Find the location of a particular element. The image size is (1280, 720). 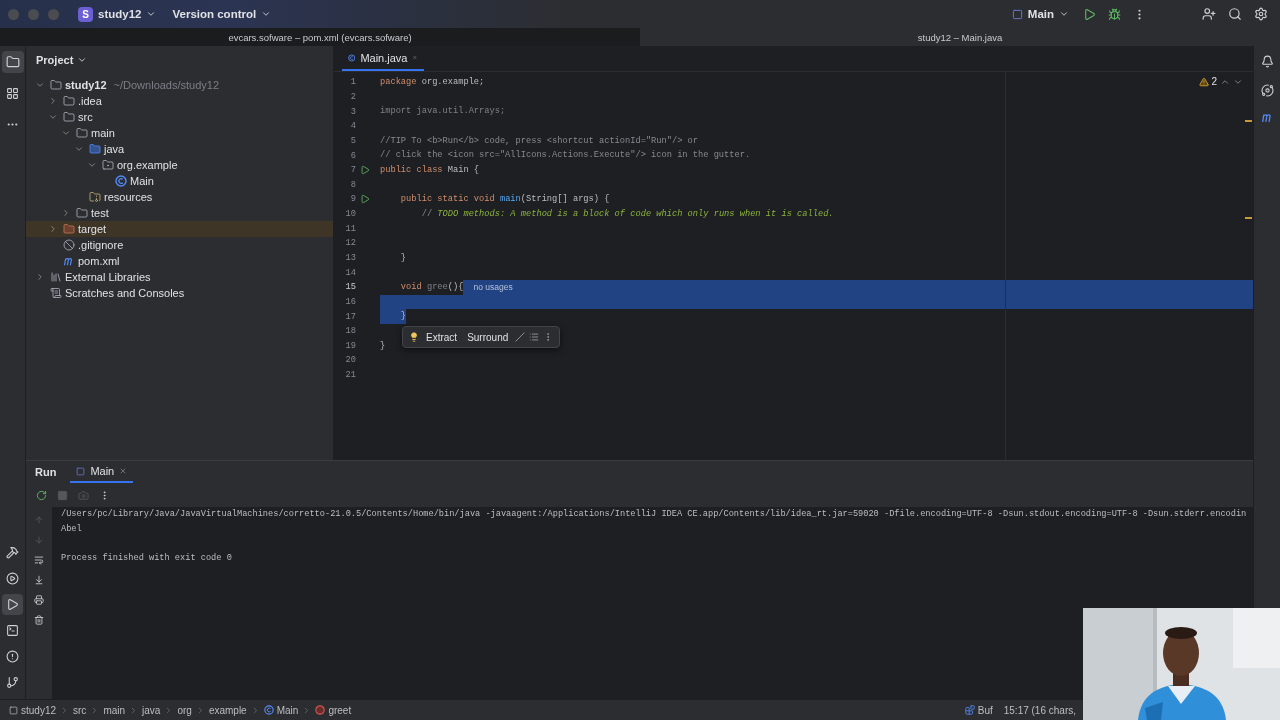

run-tool-button is located at coordinates (12, 604).